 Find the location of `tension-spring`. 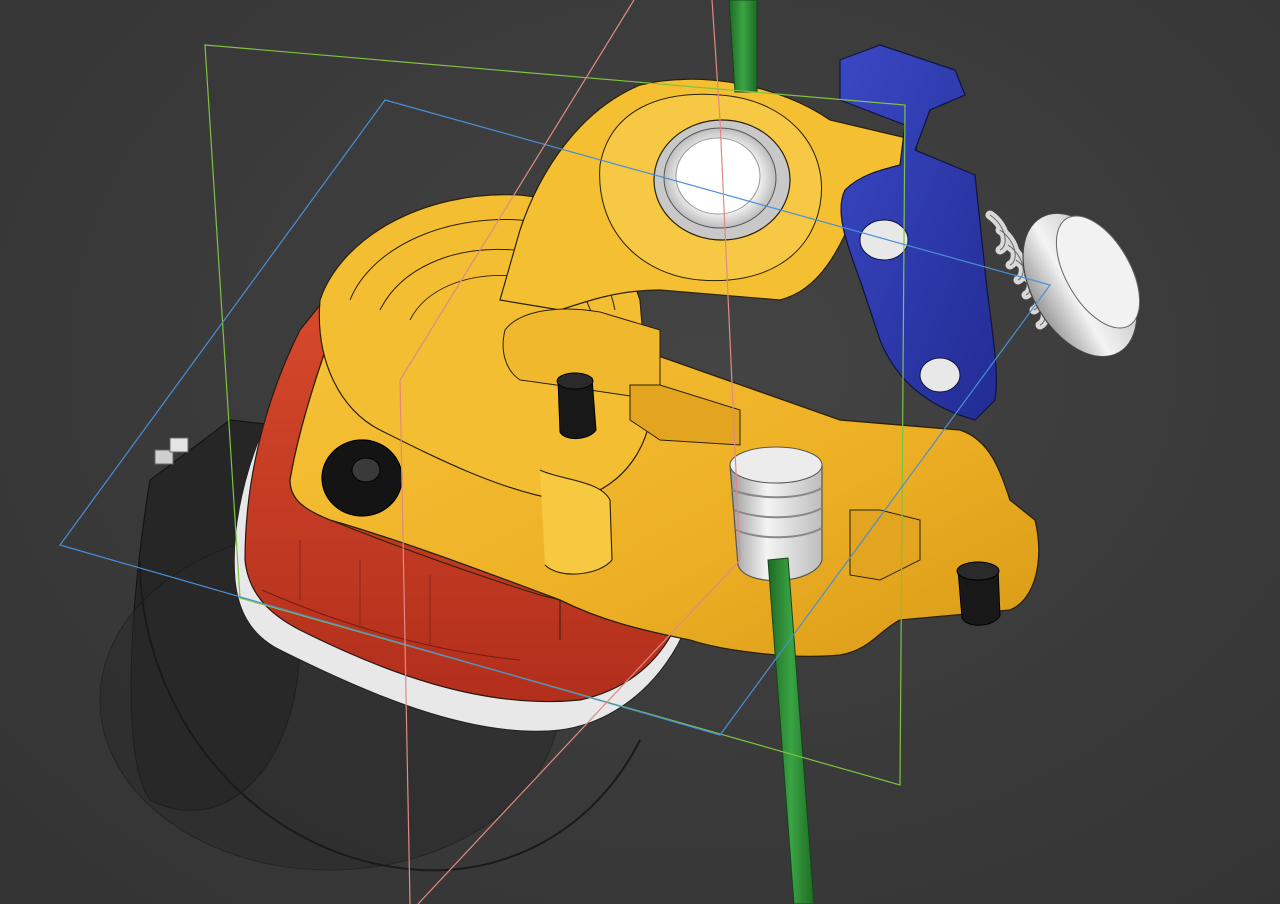

tension-spring is located at coordinates (1073, 284).